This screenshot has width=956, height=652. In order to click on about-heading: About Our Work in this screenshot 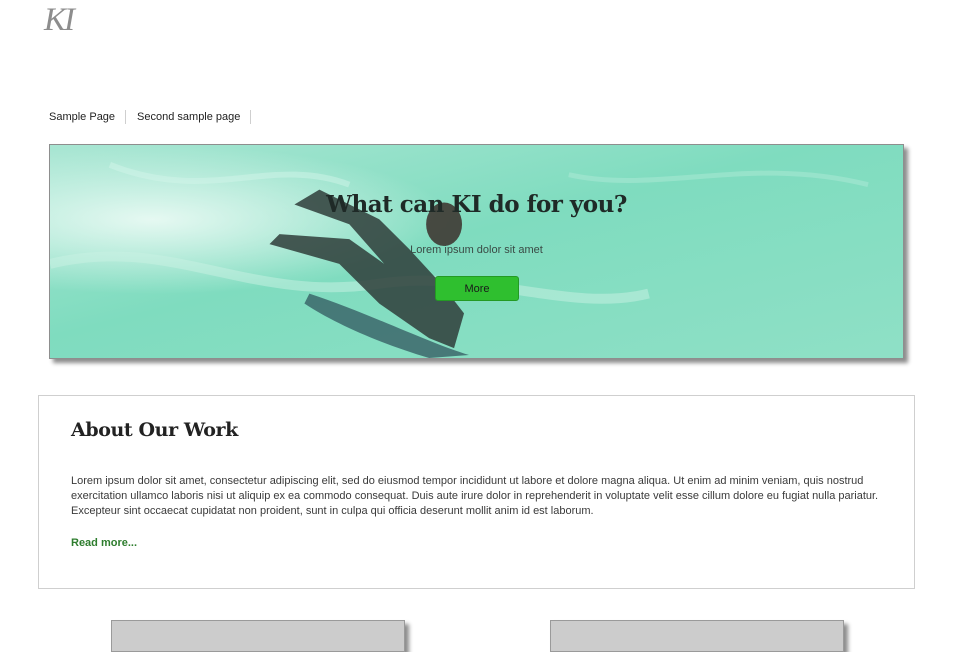, I will do `click(154, 430)`.